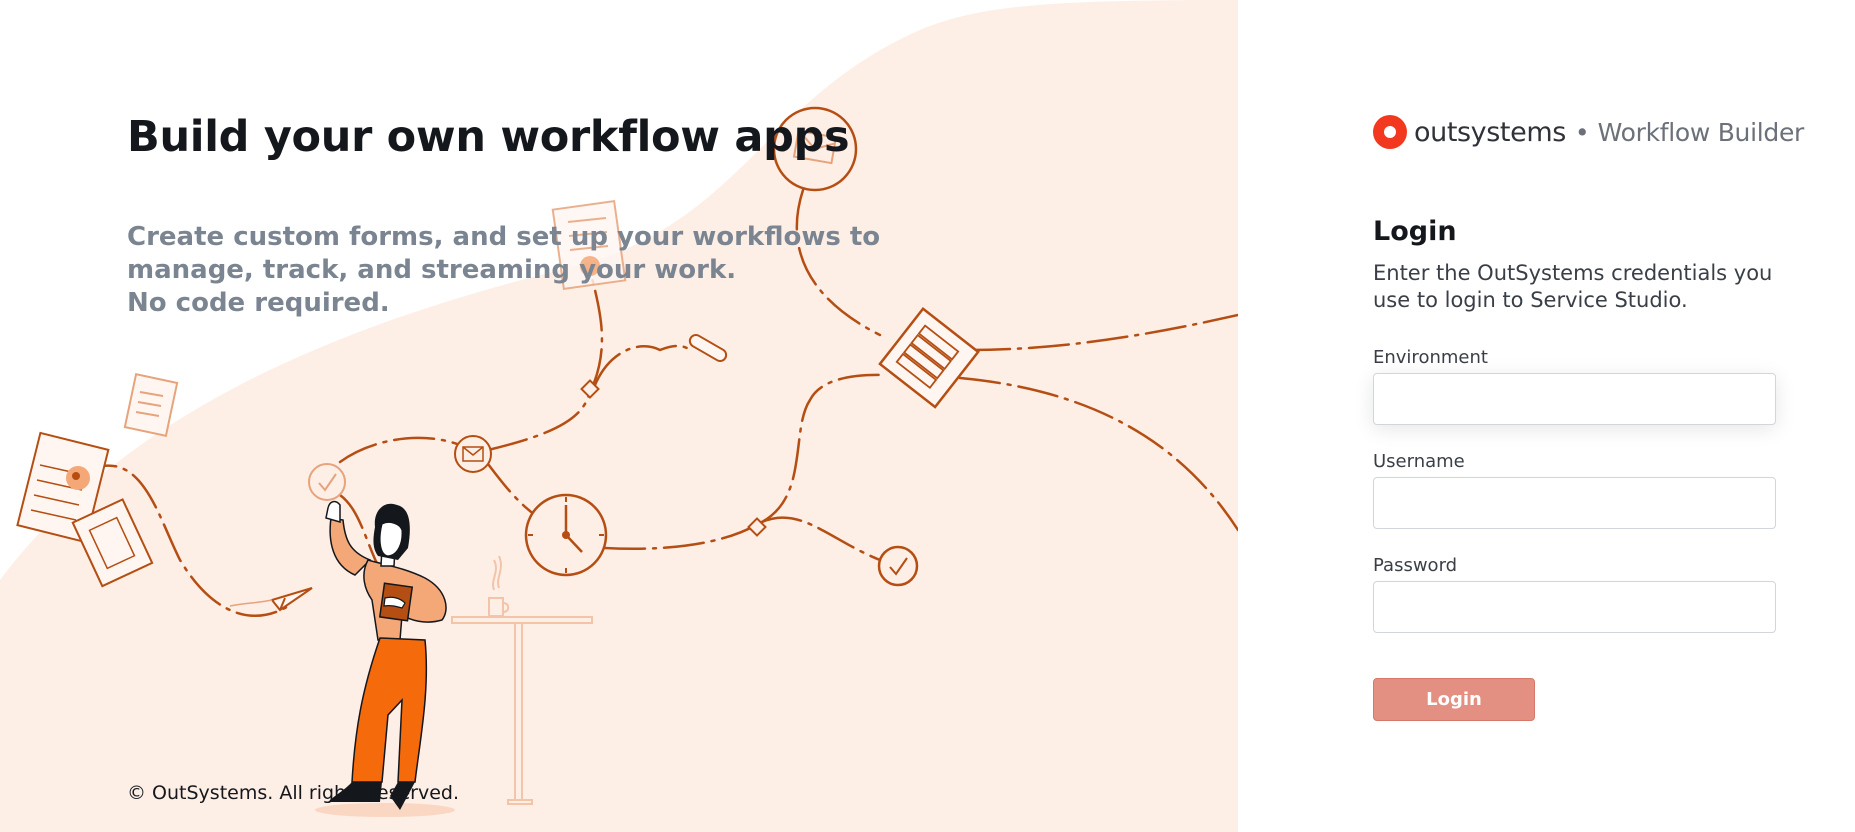  What do you see at coordinates (473, 454) in the screenshot?
I see `mail-icon` at bounding box center [473, 454].